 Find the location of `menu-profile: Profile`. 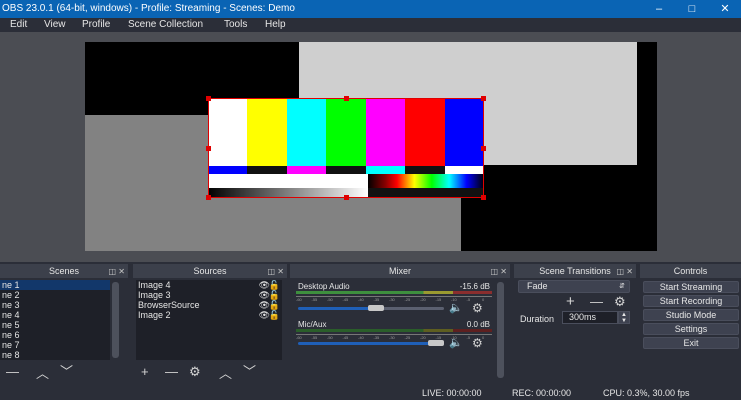

menu-profile: Profile is located at coordinates (96, 24).